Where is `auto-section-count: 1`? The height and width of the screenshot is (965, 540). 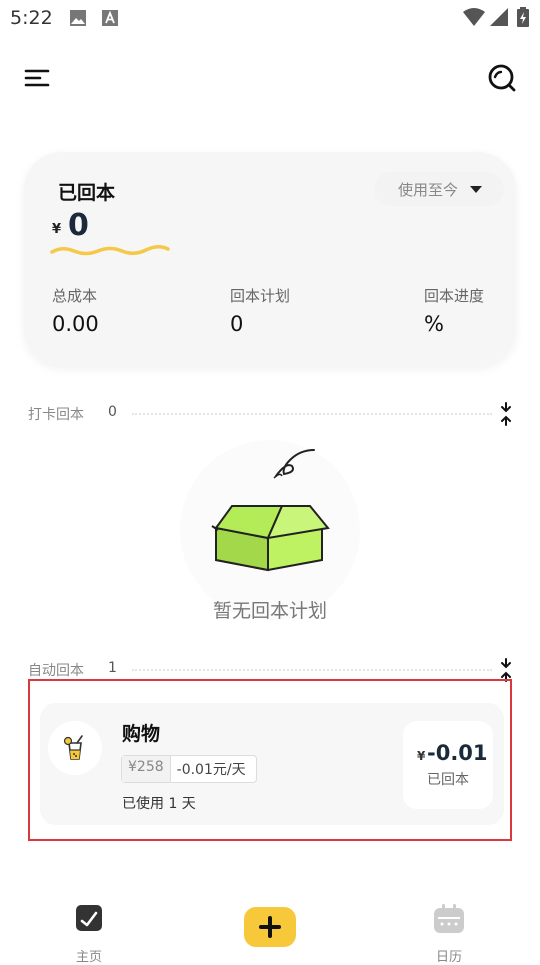 auto-section-count: 1 is located at coordinates (112, 668).